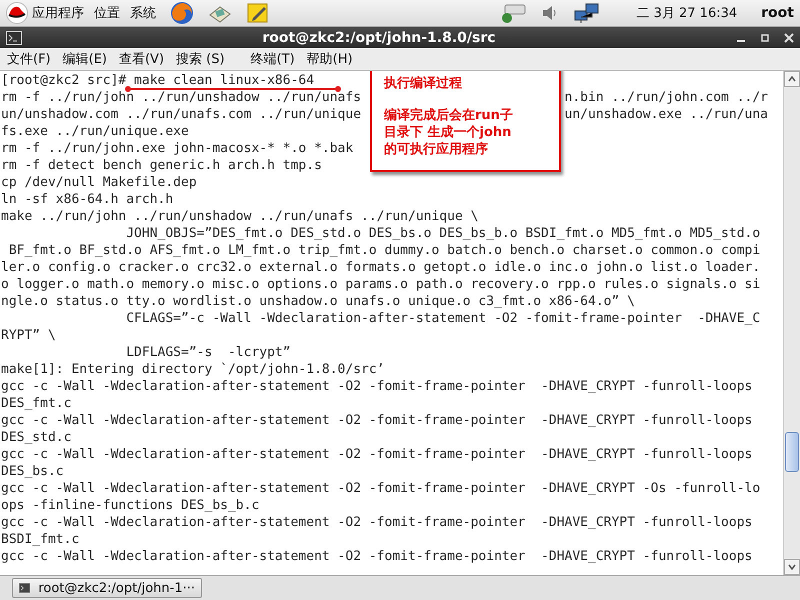 The image size is (800, 600). Describe the element at coordinates (36, 437) in the screenshot. I see `terminal-line: DES_std.c` at that location.